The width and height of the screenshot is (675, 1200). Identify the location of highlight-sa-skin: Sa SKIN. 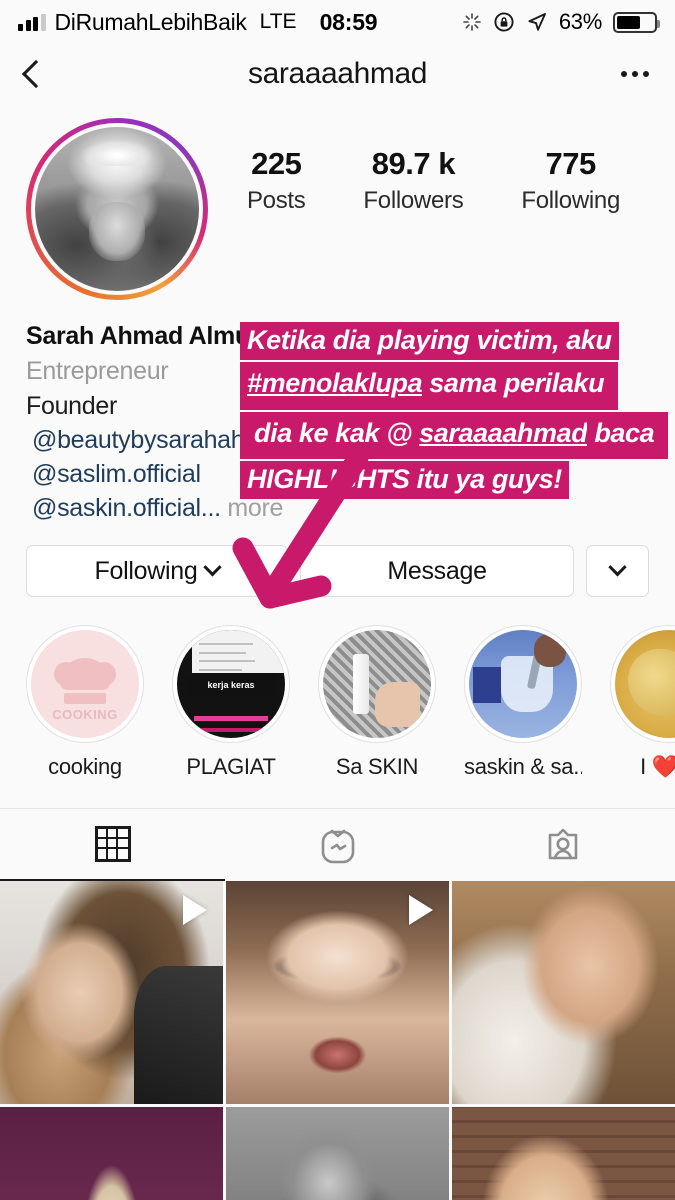
(377, 702).